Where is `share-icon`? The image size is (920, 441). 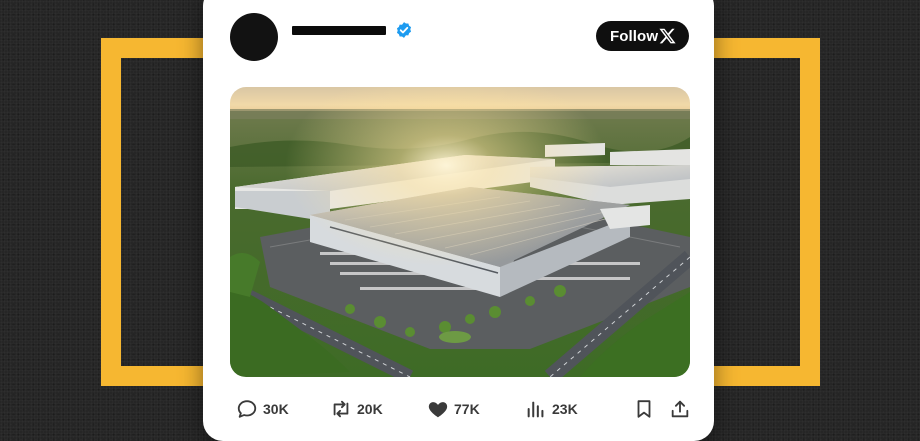
share-icon is located at coordinates (680, 409).